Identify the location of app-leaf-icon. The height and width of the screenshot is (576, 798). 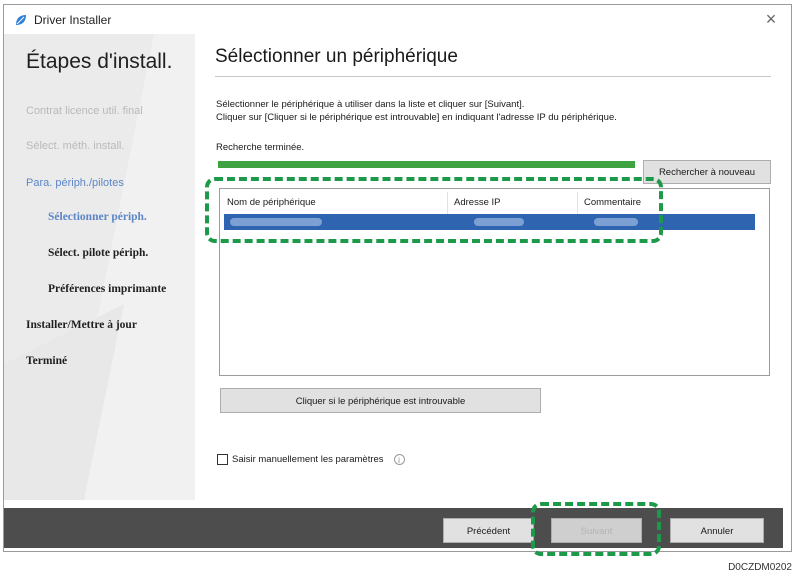
(21, 20).